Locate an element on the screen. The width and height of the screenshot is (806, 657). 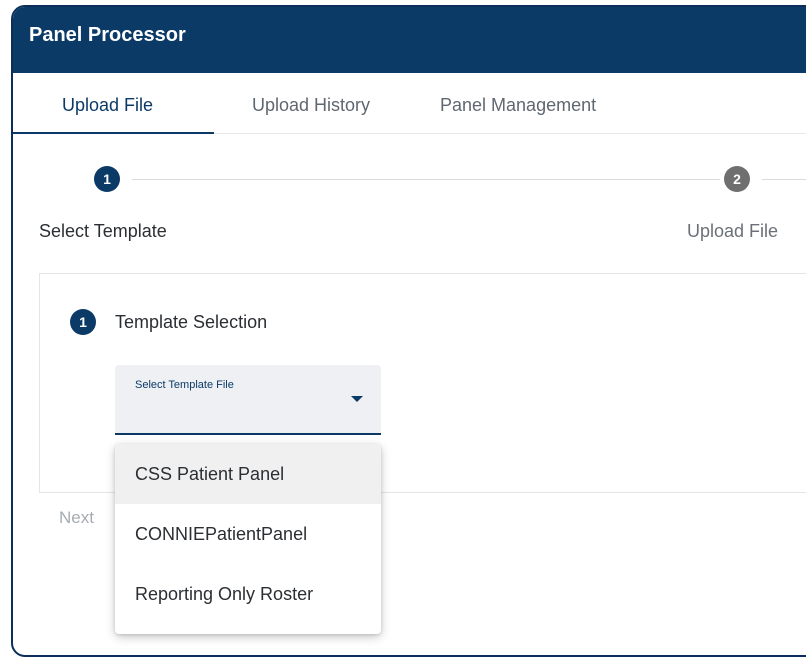
section-number: 1 is located at coordinates (83, 322).